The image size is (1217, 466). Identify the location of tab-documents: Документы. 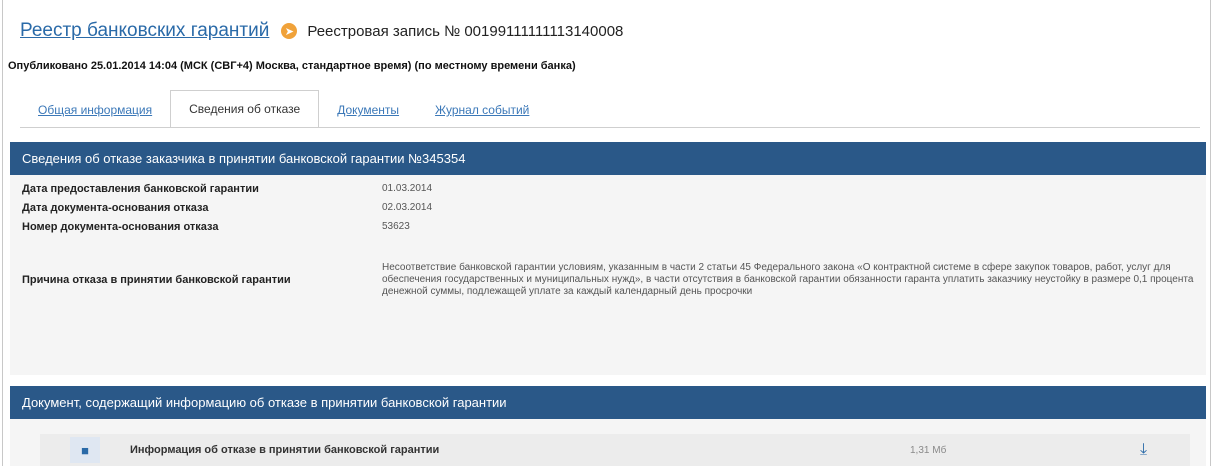
(368, 110).